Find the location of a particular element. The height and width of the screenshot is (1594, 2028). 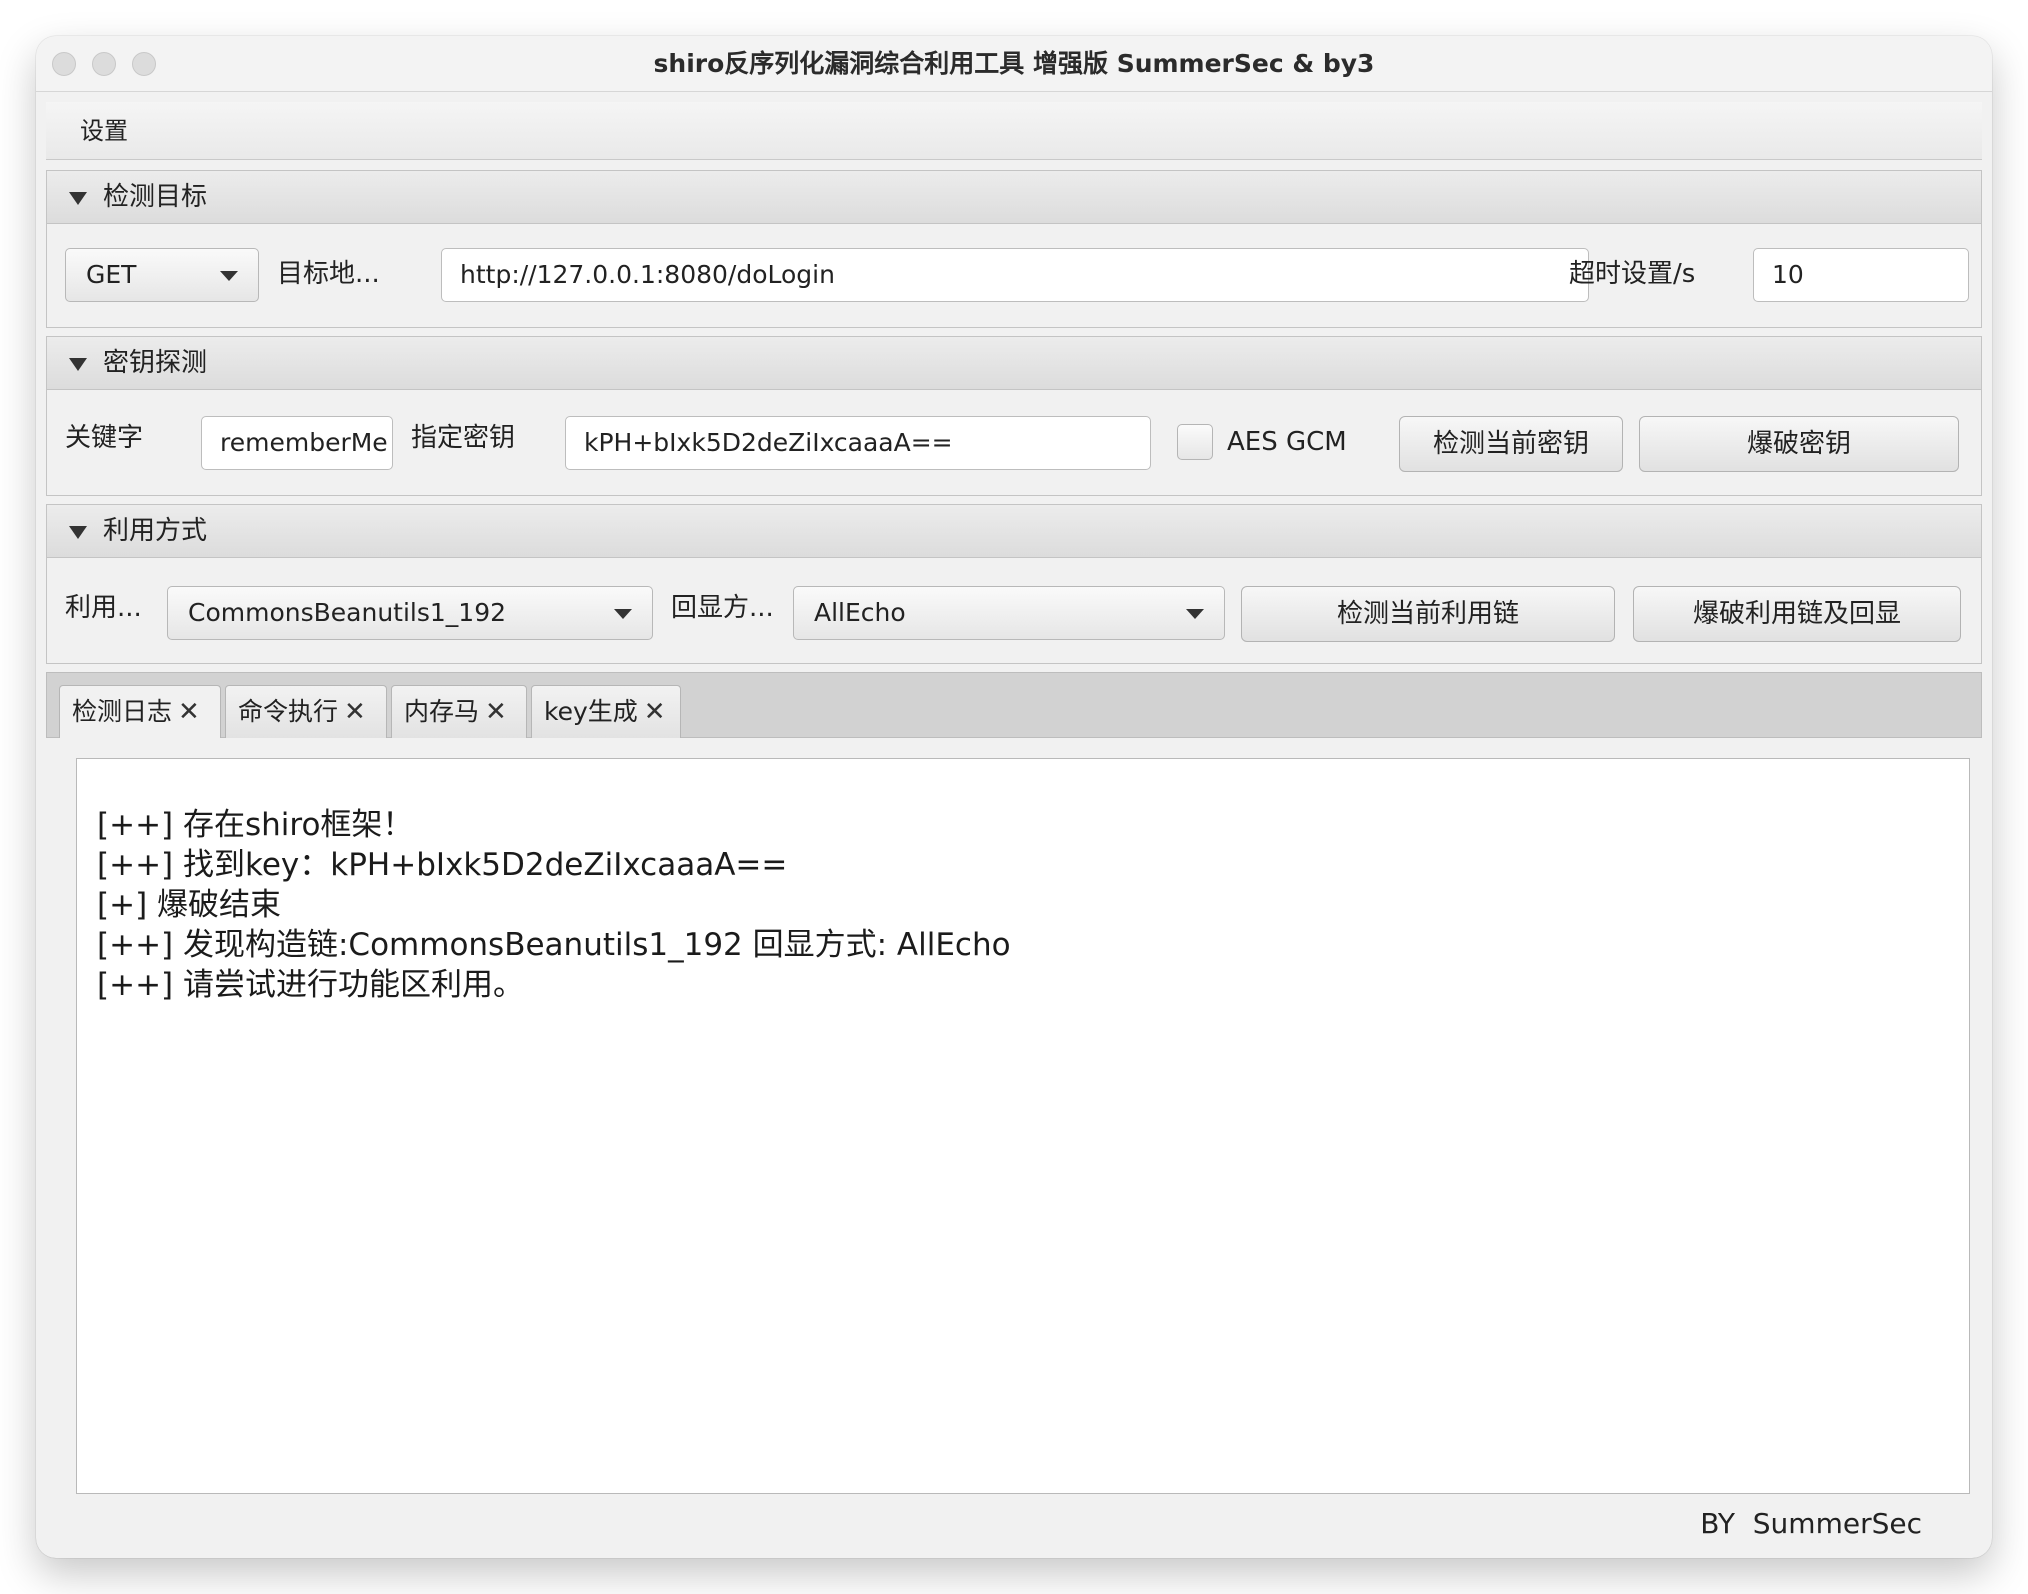

tab-key-gen: key生成 ✕ is located at coordinates (606, 712).